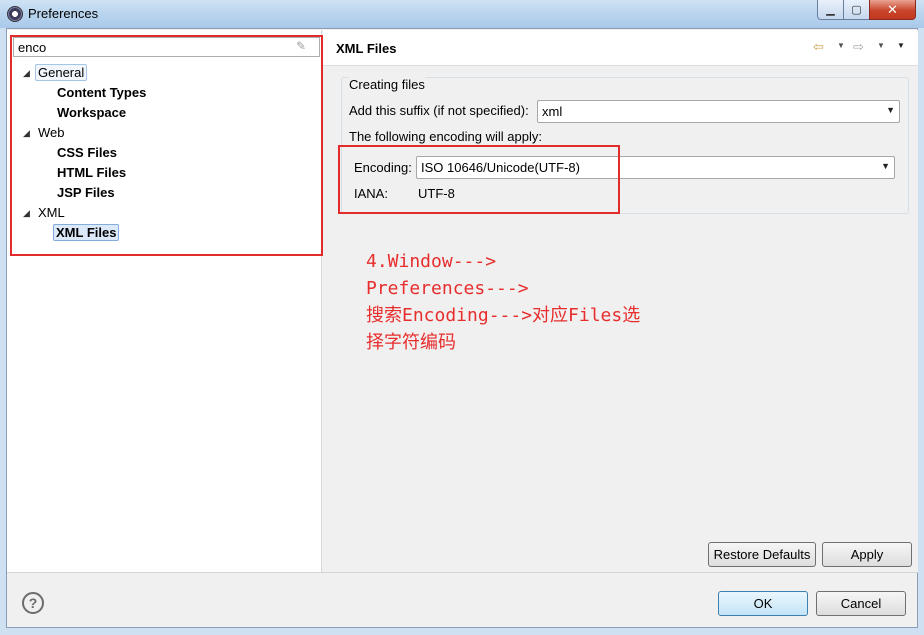 This screenshot has height=635, width=924. I want to click on minimize-button: ▁, so click(830, 10).